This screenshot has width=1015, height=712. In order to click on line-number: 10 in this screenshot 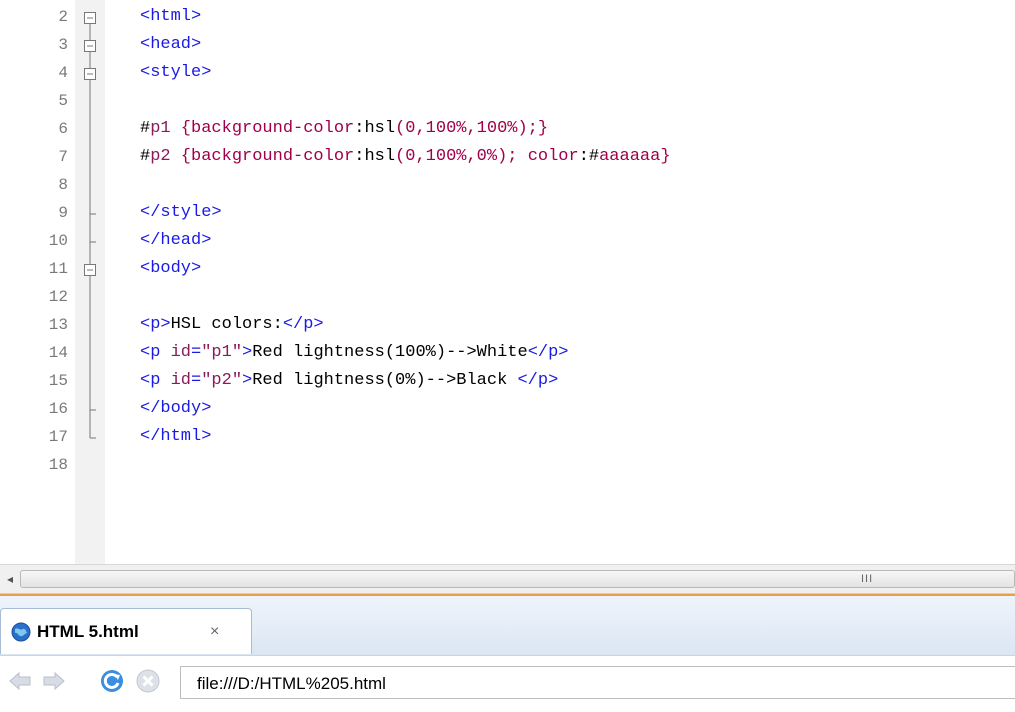, I will do `click(58, 241)`.